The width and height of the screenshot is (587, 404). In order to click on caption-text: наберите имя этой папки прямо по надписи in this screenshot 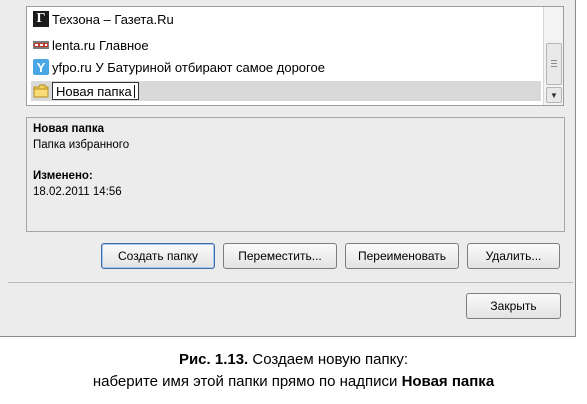, I will do `click(247, 381)`.